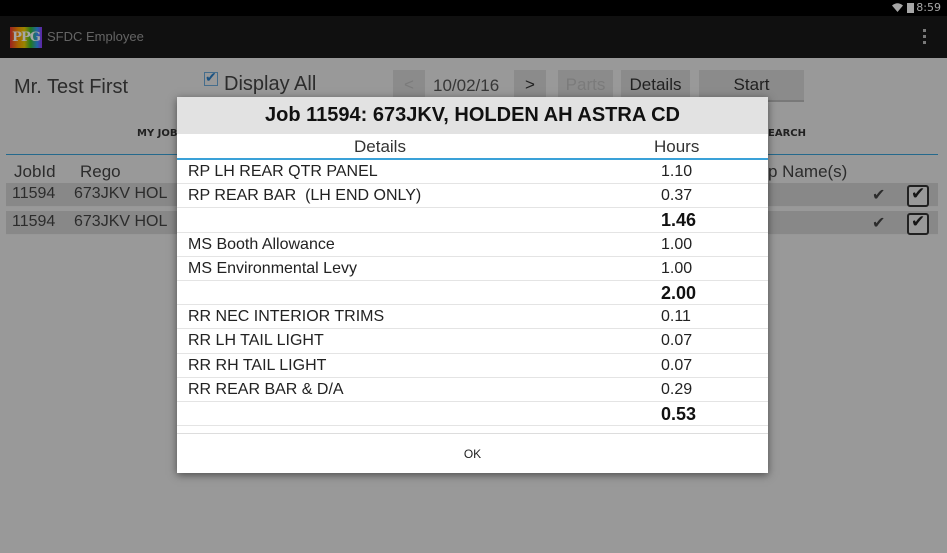  I want to click on table-row: MS Environmental Levy 1.00, so click(472, 269).